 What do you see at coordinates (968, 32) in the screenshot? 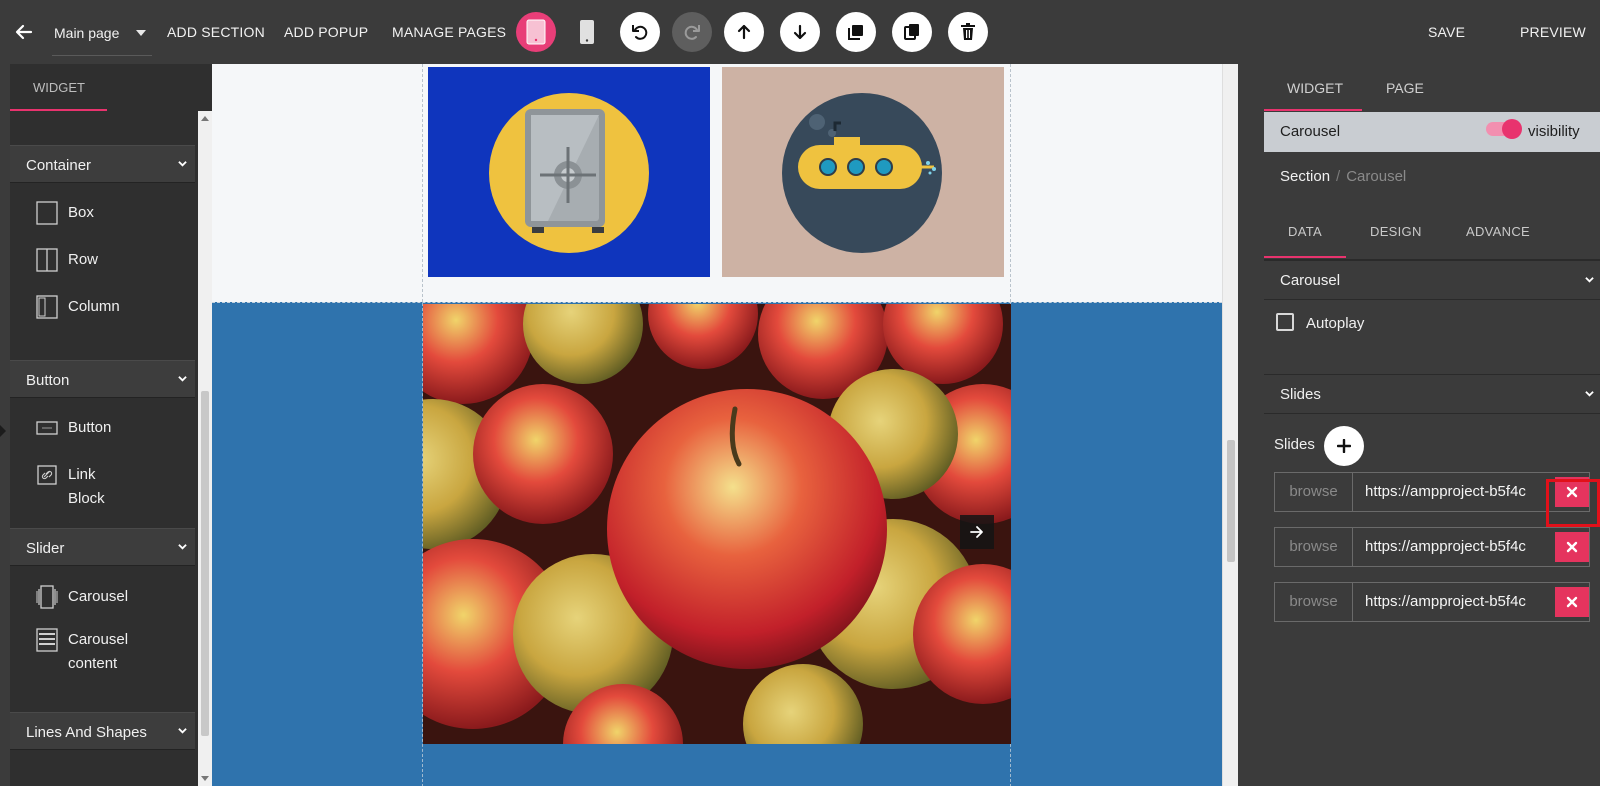
I see `delete-widget-button` at bounding box center [968, 32].